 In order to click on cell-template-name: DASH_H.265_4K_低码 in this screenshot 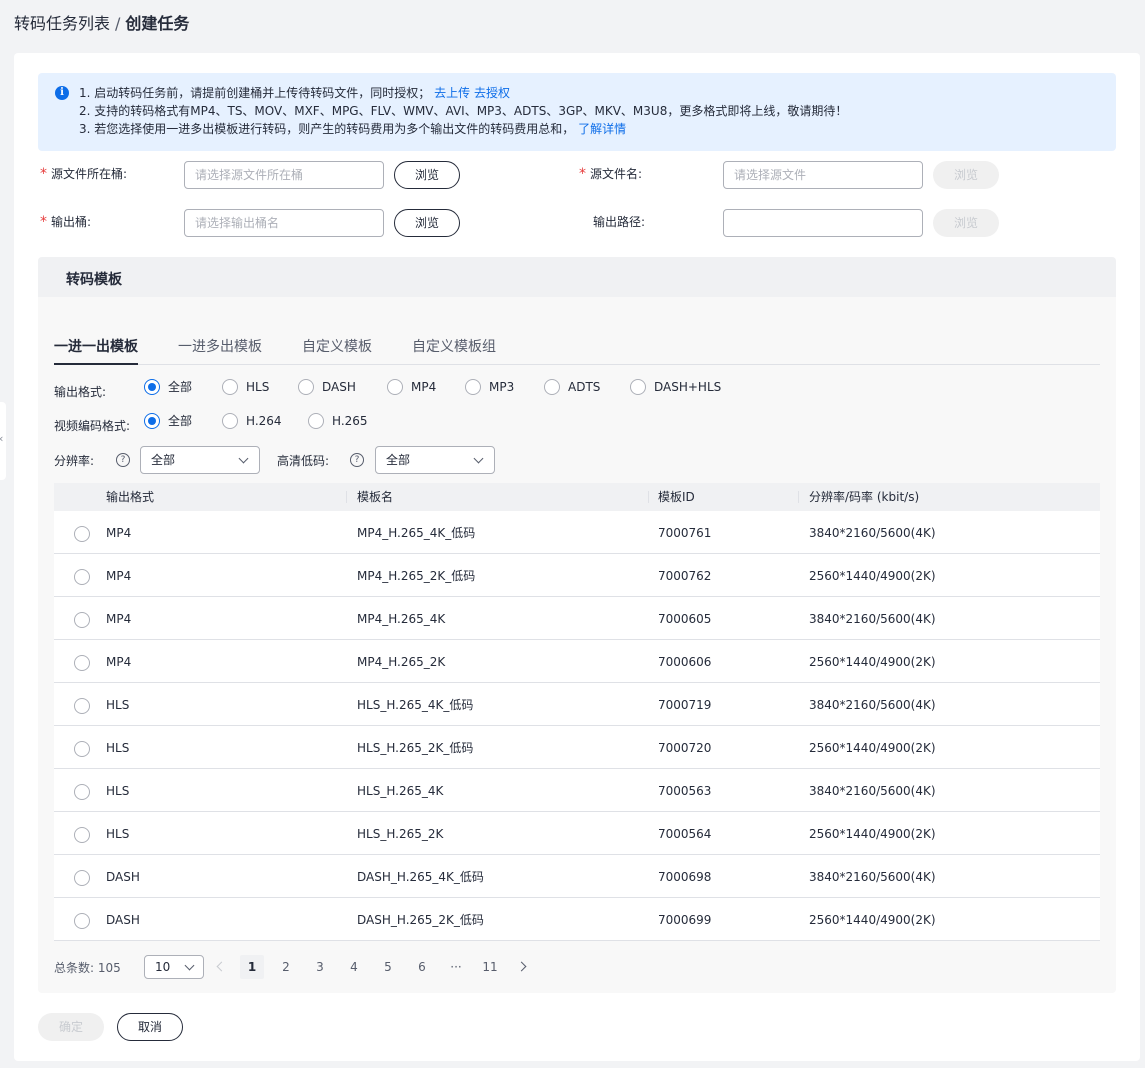, I will do `click(420, 877)`.